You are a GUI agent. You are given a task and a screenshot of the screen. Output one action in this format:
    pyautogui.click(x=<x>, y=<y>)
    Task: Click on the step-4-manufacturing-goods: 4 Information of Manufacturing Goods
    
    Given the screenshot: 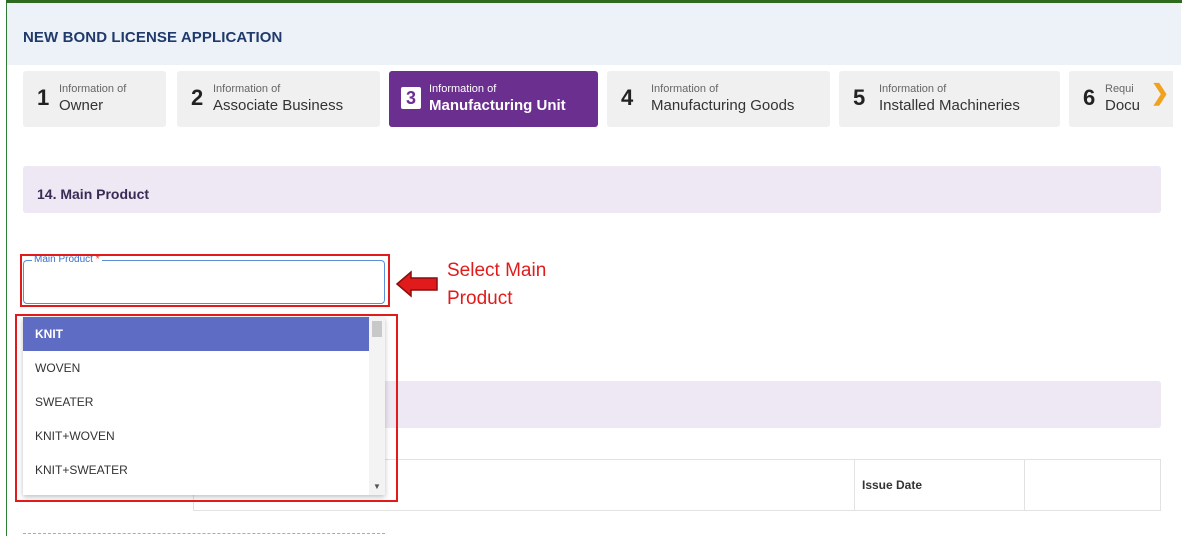 What is the action you would take?
    pyautogui.click(x=718, y=99)
    